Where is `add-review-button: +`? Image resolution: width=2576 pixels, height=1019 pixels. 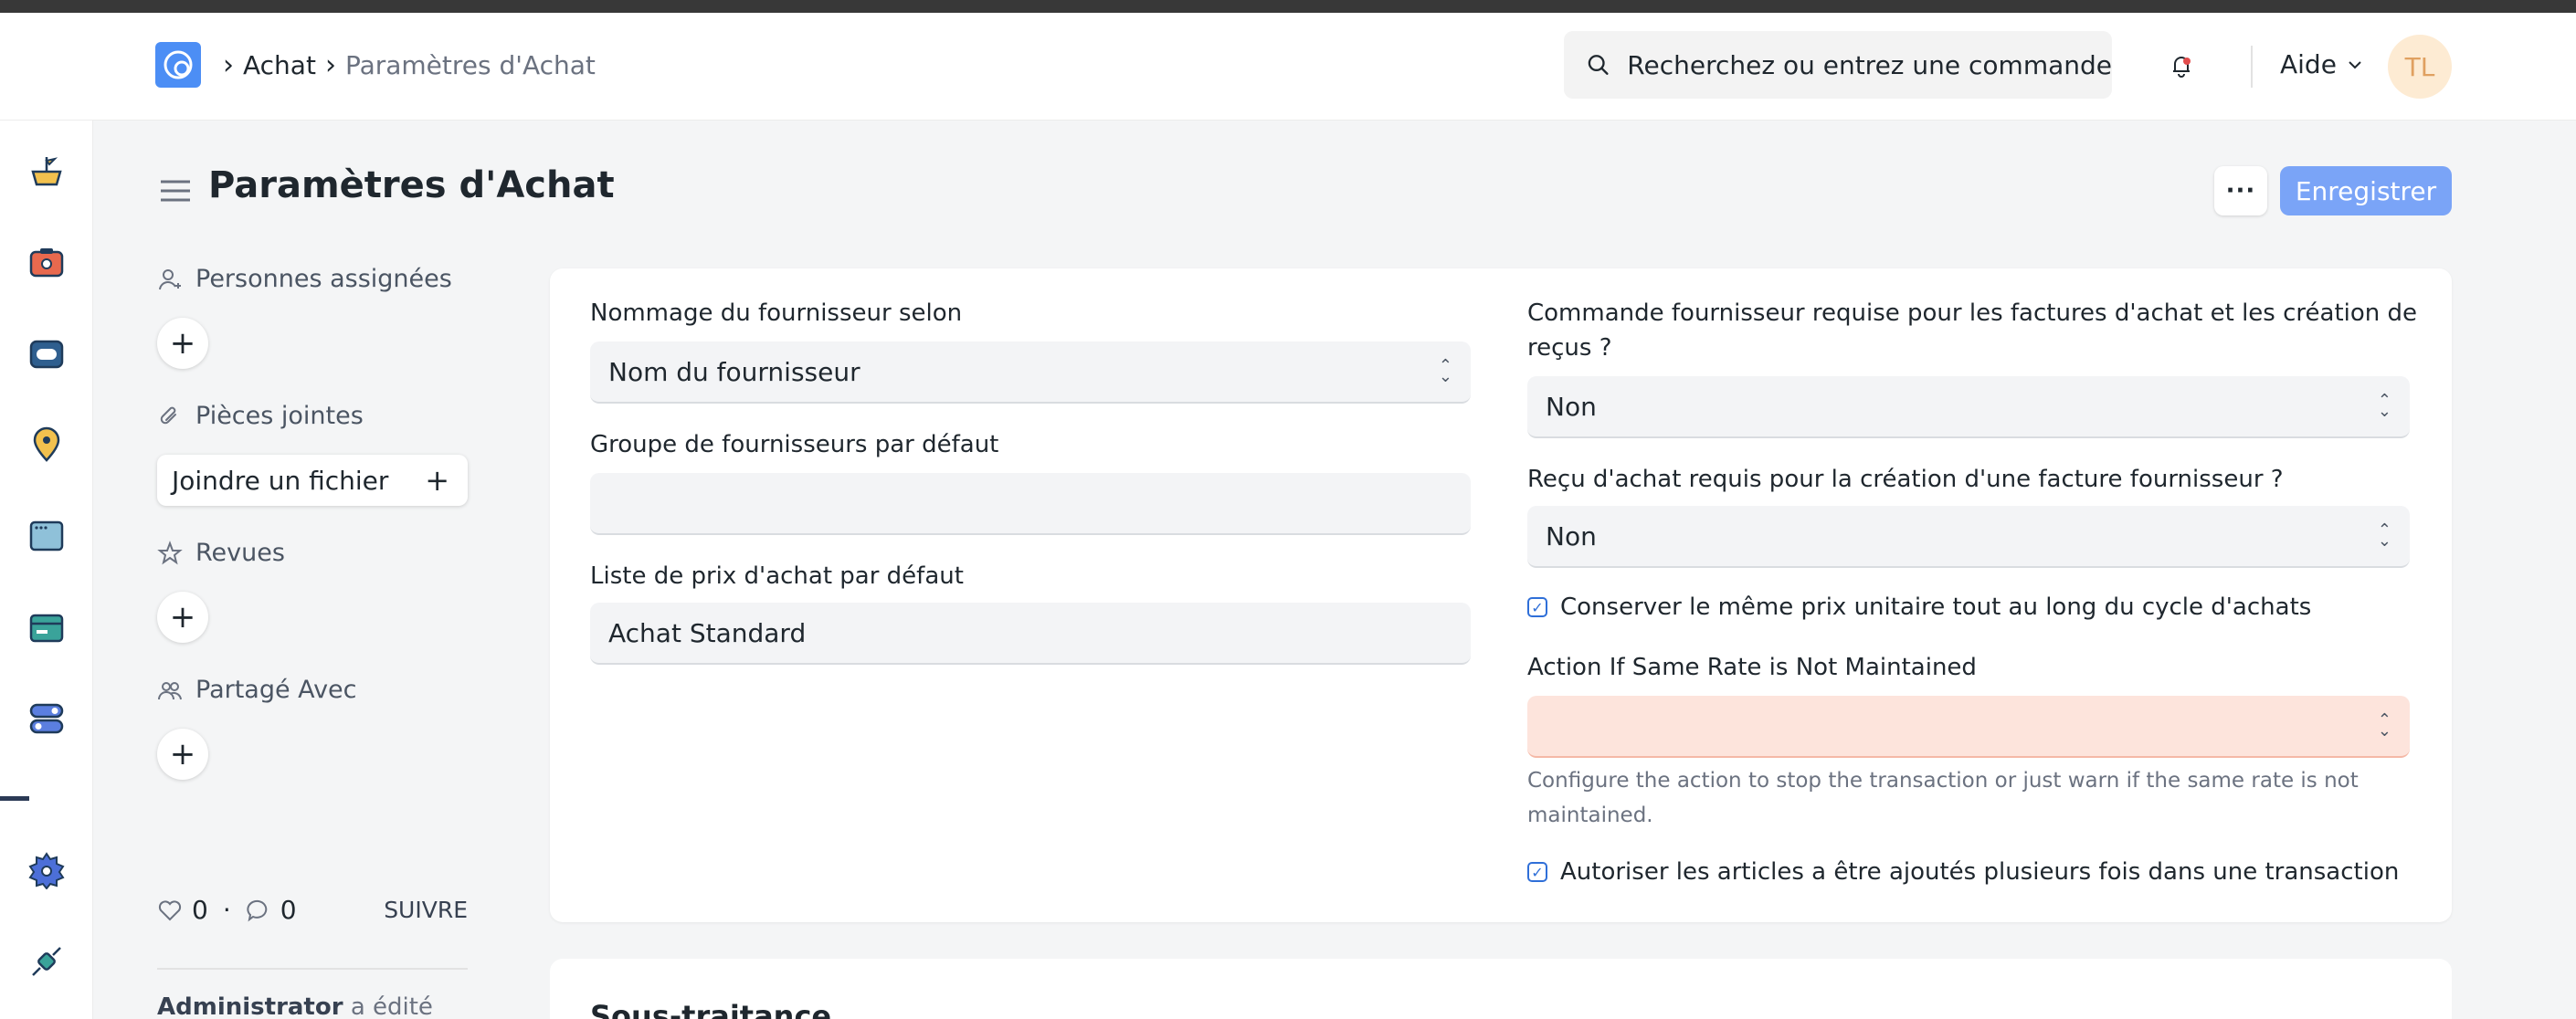
add-review-button: + is located at coordinates (182, 617).